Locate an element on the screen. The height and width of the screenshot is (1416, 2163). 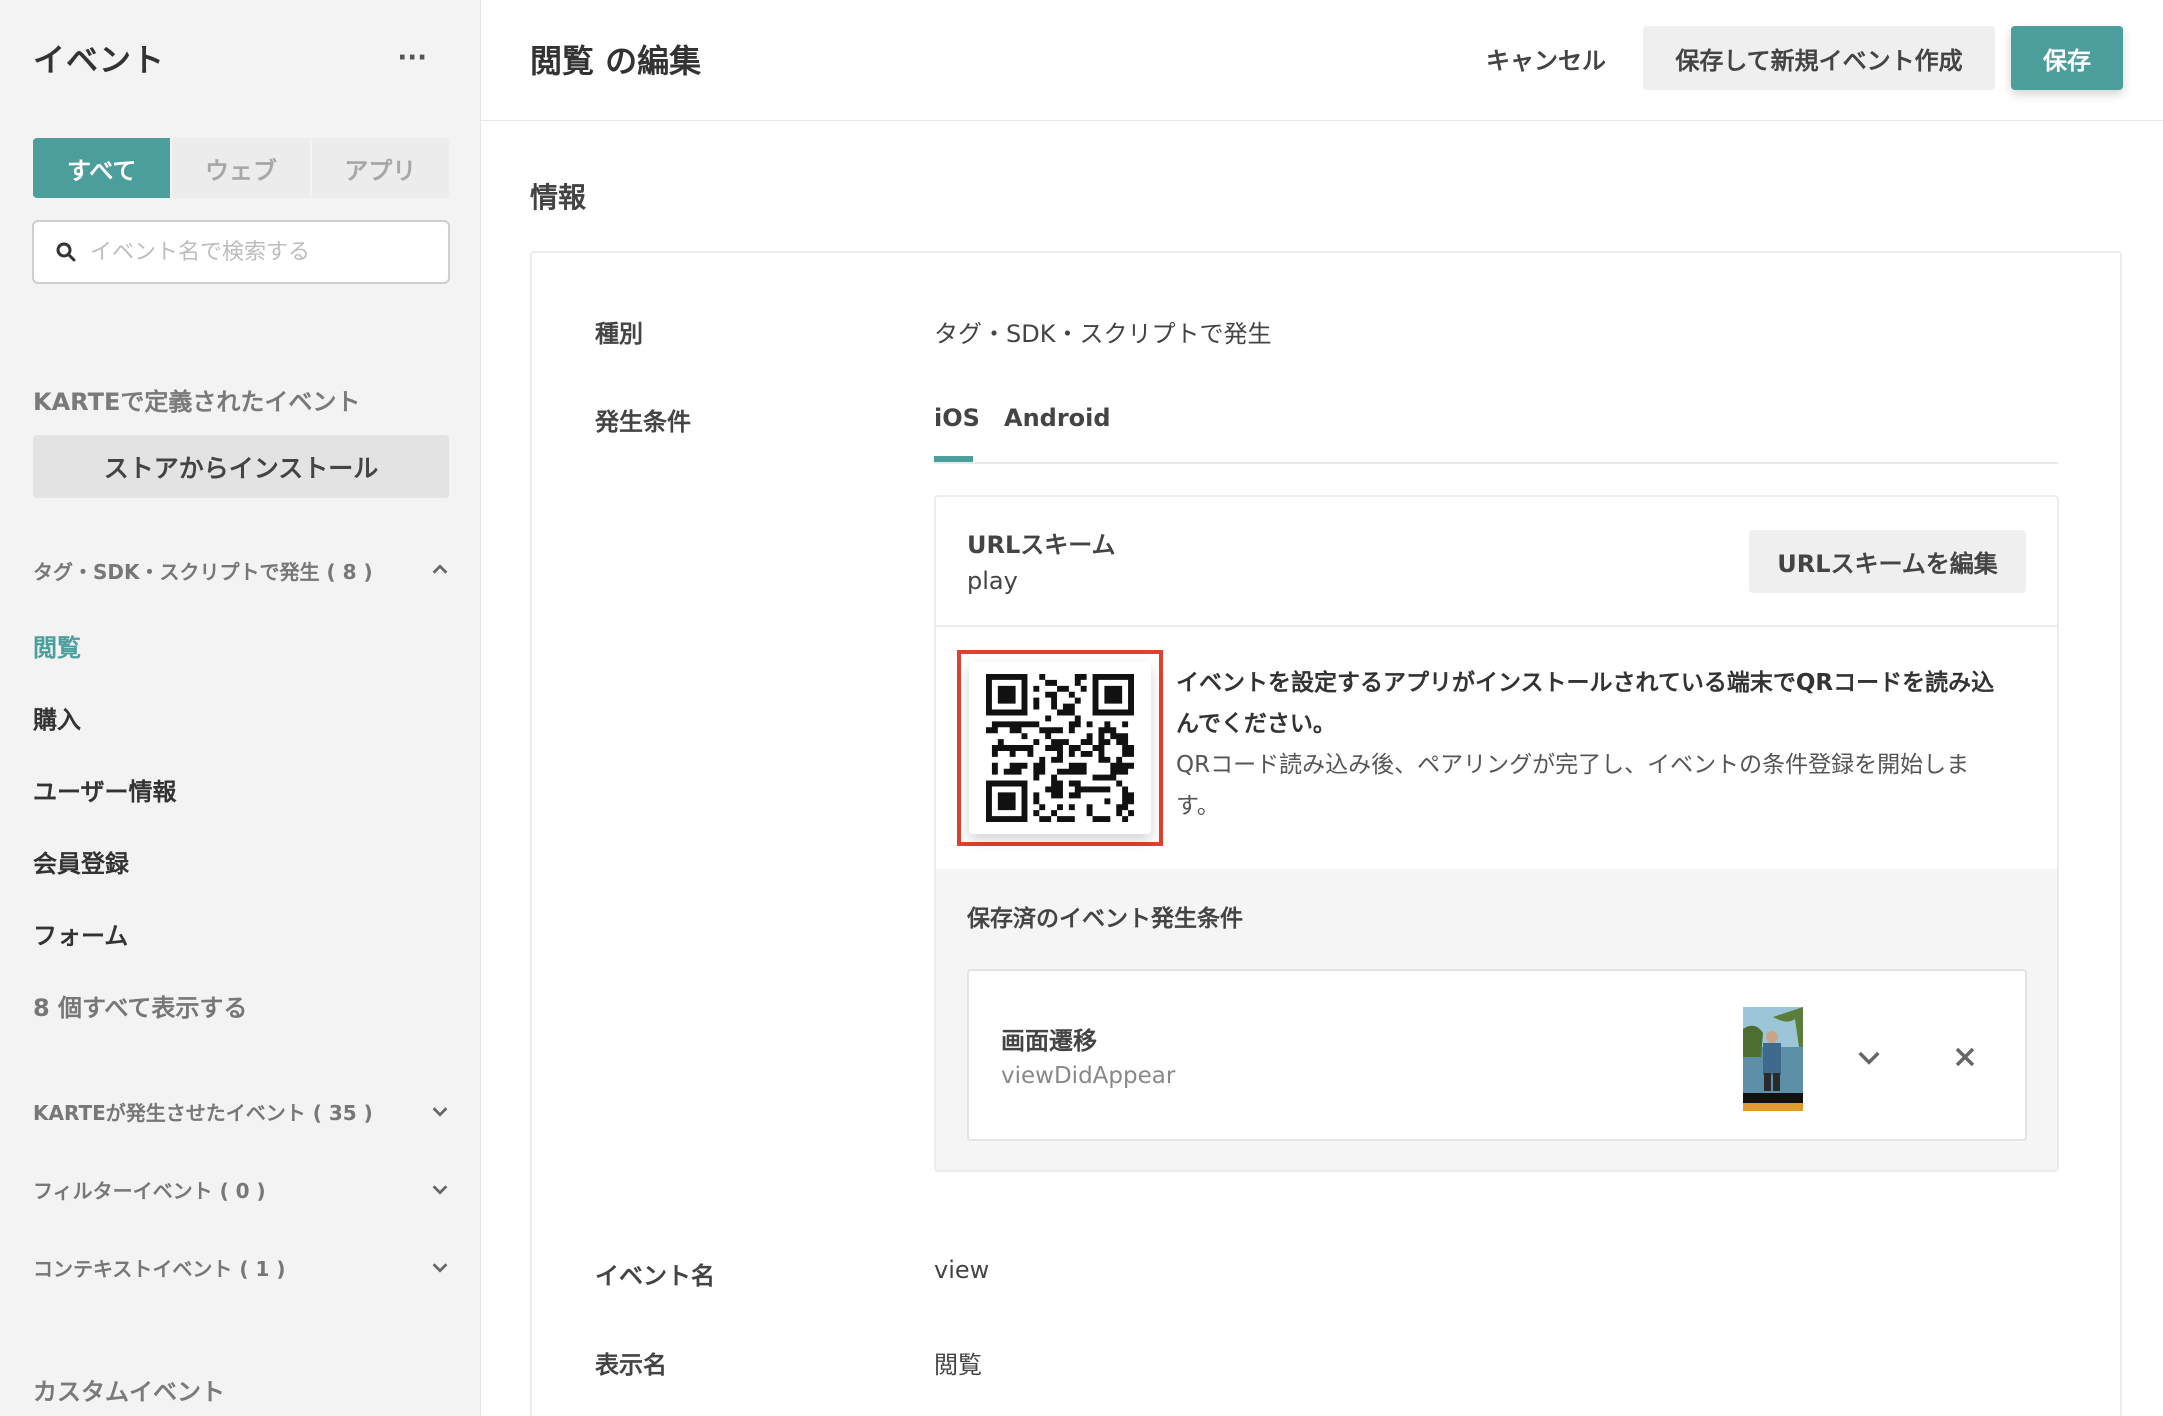
url-scheme-label: URLスキーム is located at coordinates (1041, 545).